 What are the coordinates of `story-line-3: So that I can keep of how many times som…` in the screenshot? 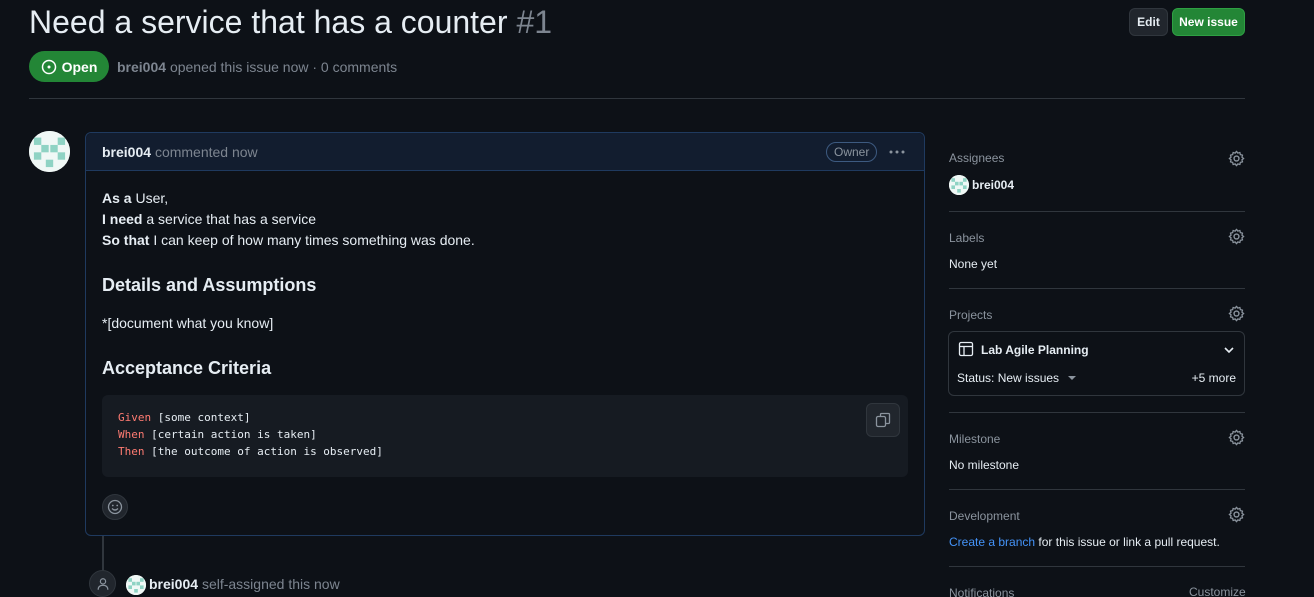 It's located at (288, 240).